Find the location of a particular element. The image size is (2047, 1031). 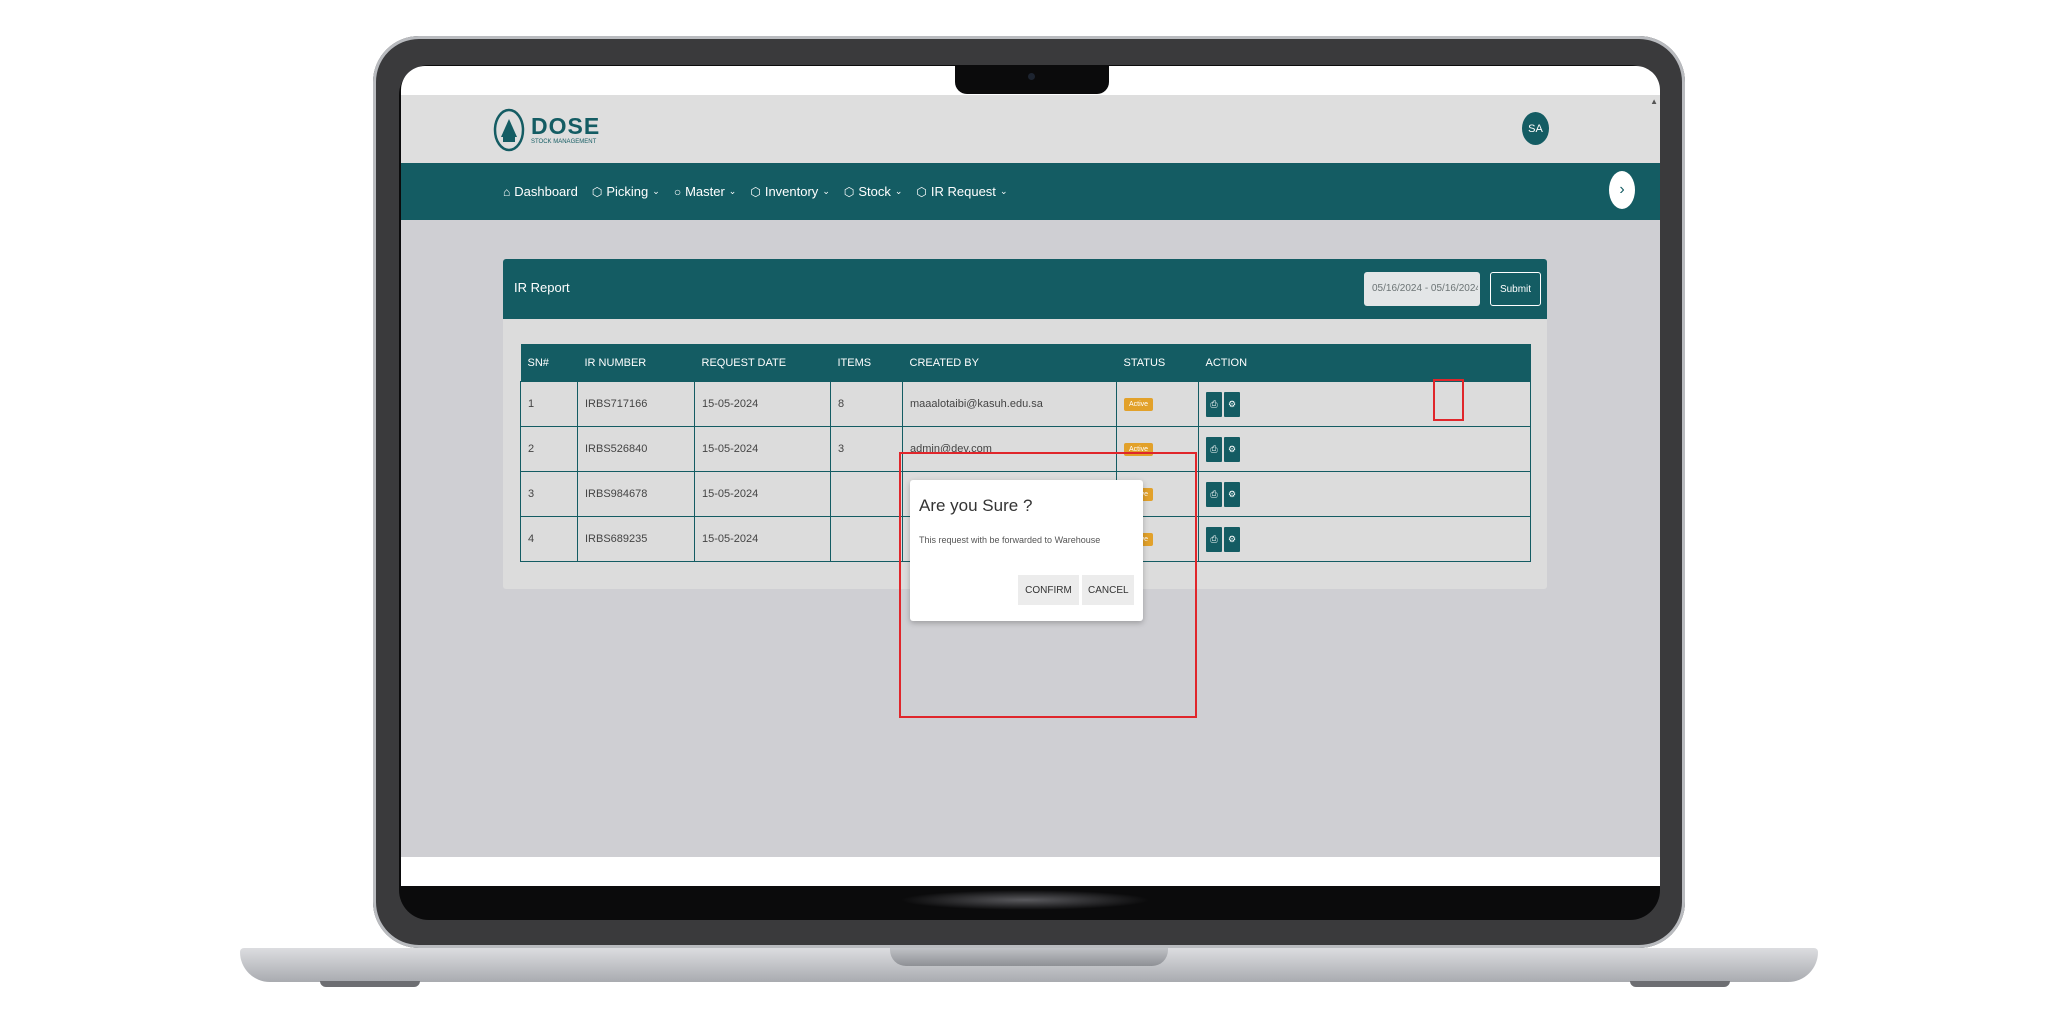

cell-items: 3 is located at coordinates (866, 449).